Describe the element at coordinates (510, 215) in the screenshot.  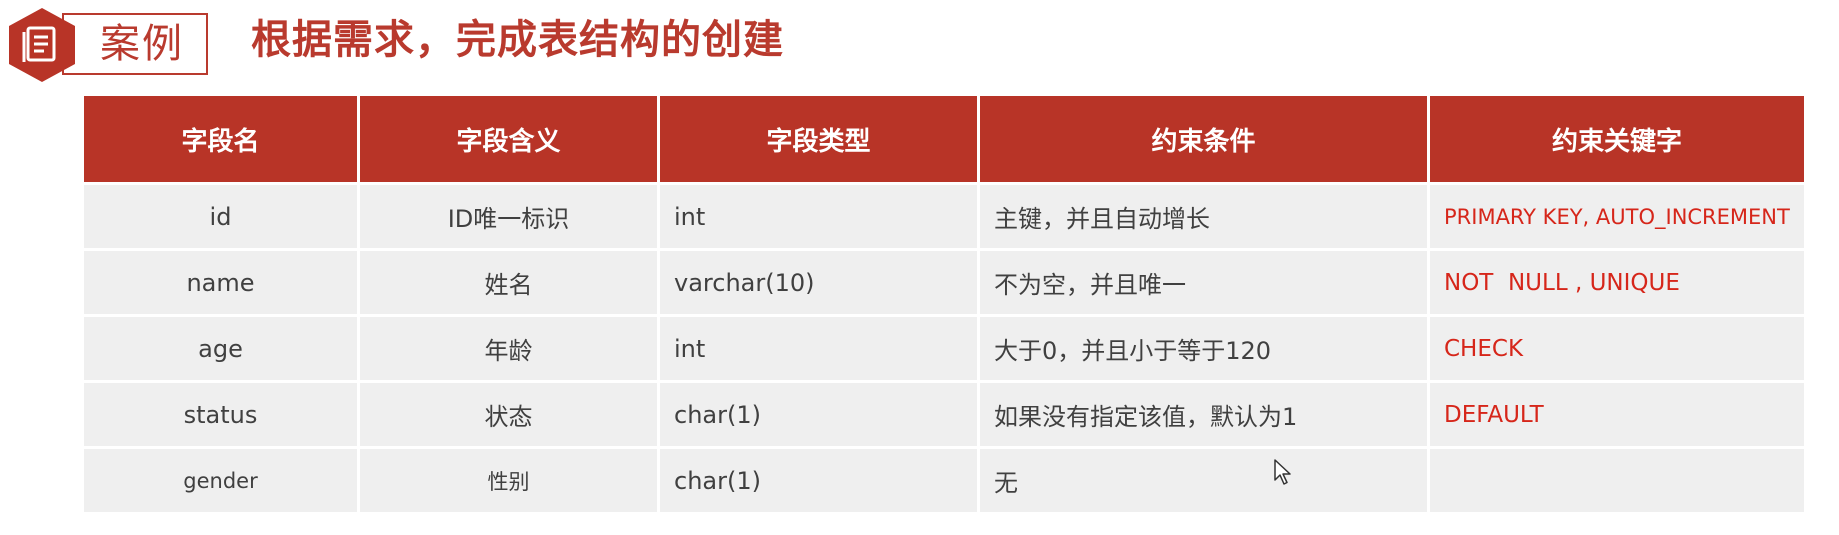
I see `cell-field-meaning: ID唯一标识` at that location.